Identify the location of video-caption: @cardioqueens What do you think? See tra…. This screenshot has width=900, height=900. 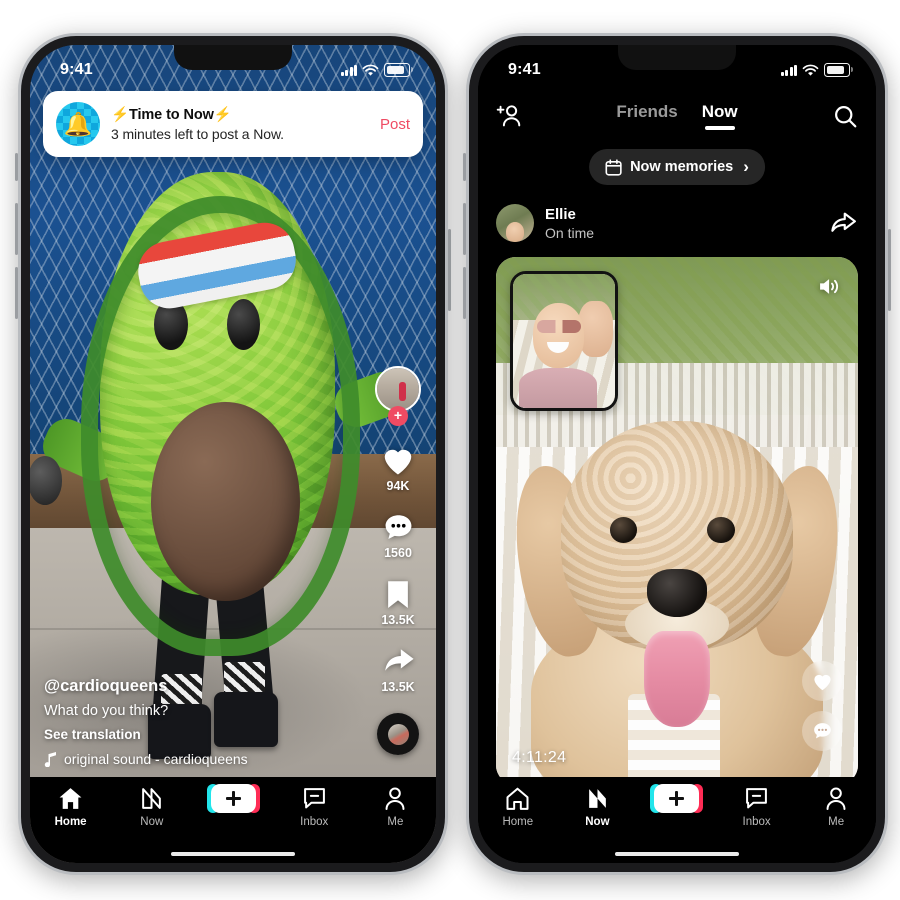
(201, 722).